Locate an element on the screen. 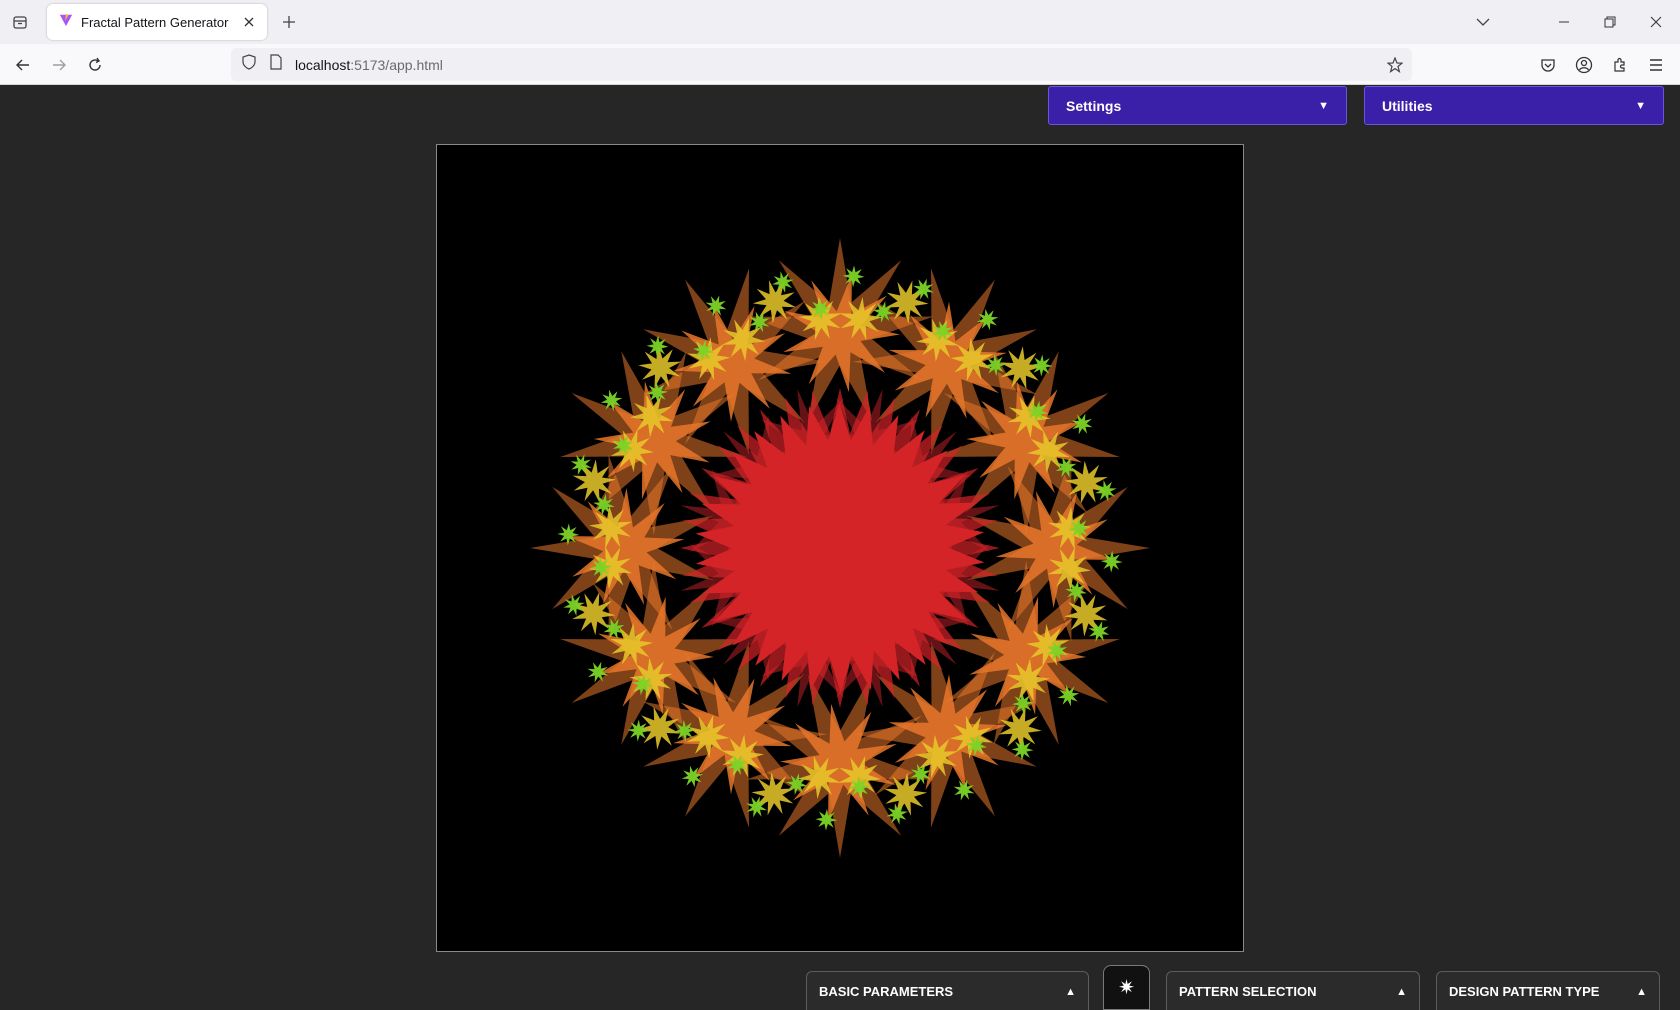  close-icon is located at coordinates (249, 22).